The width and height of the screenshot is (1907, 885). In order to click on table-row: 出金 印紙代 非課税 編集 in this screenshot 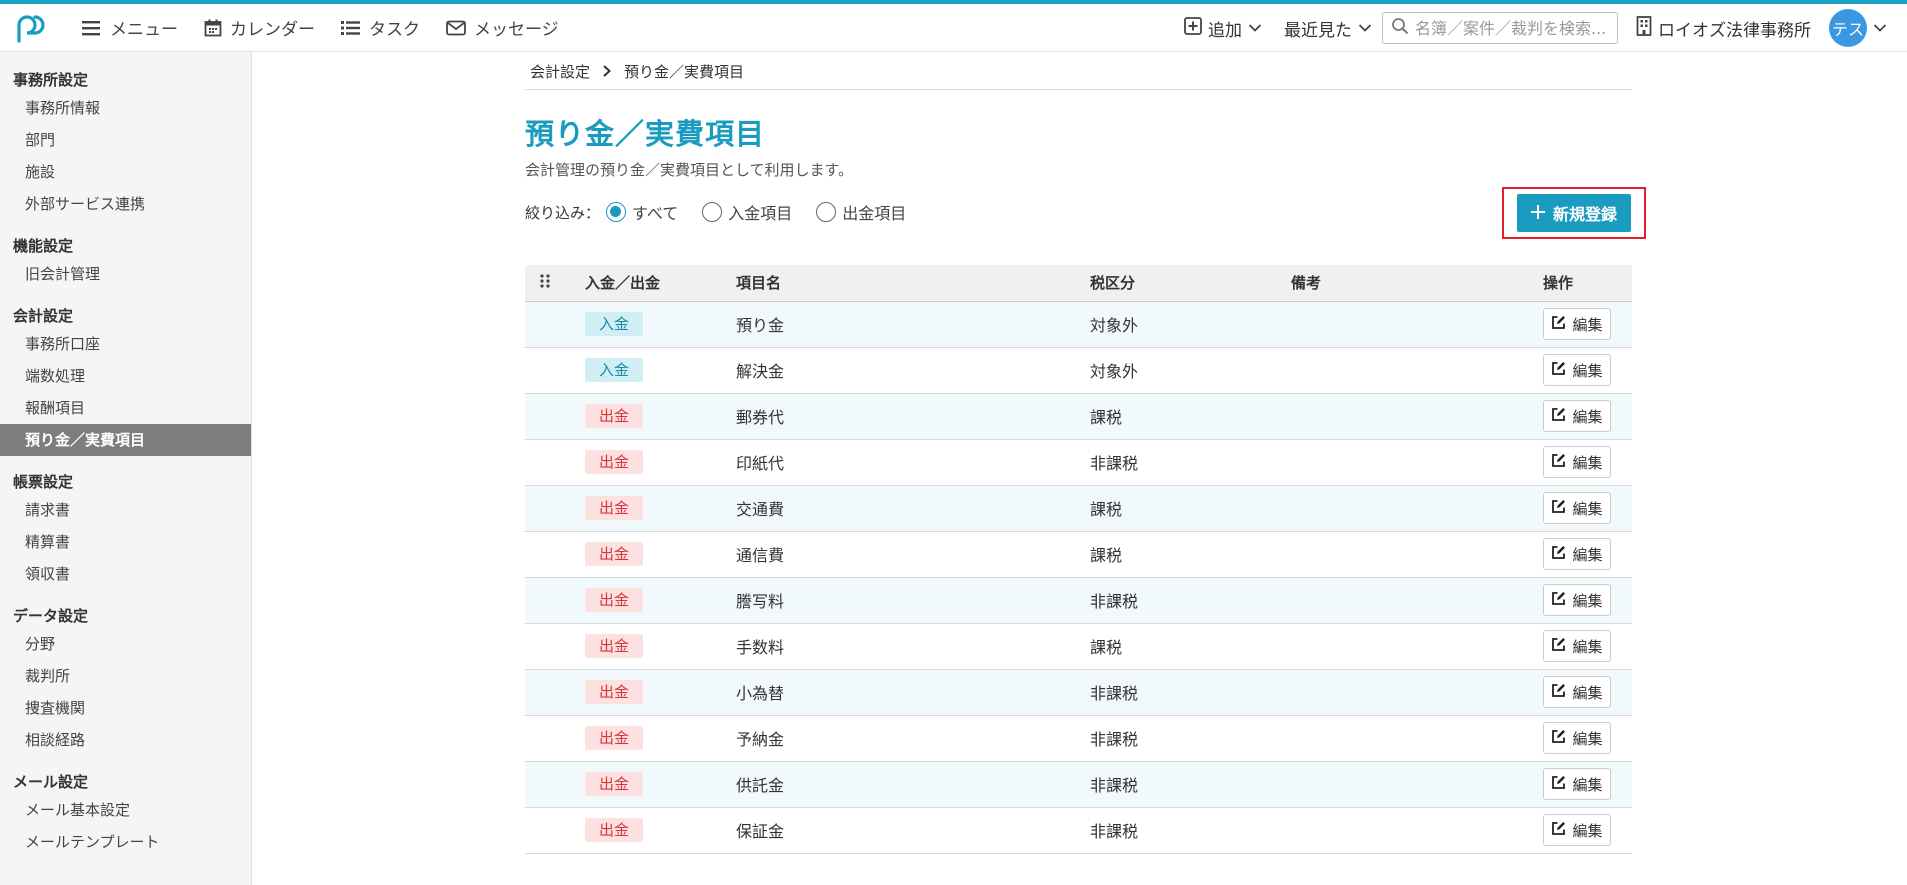, I will do `click(1078, 462)`.